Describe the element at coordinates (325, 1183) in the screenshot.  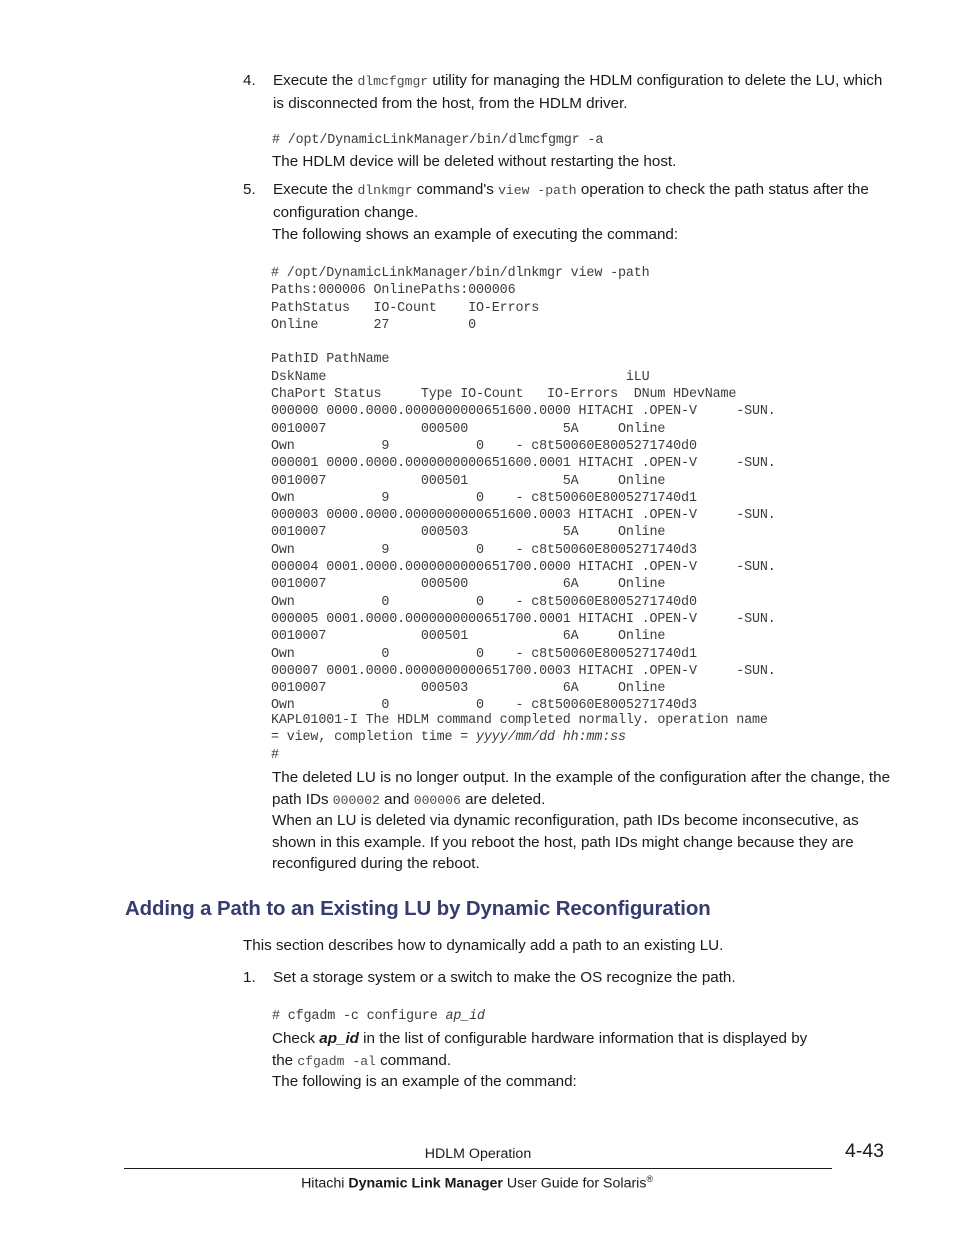
I see `footer-guide-prefix: Hitachi` at that location.